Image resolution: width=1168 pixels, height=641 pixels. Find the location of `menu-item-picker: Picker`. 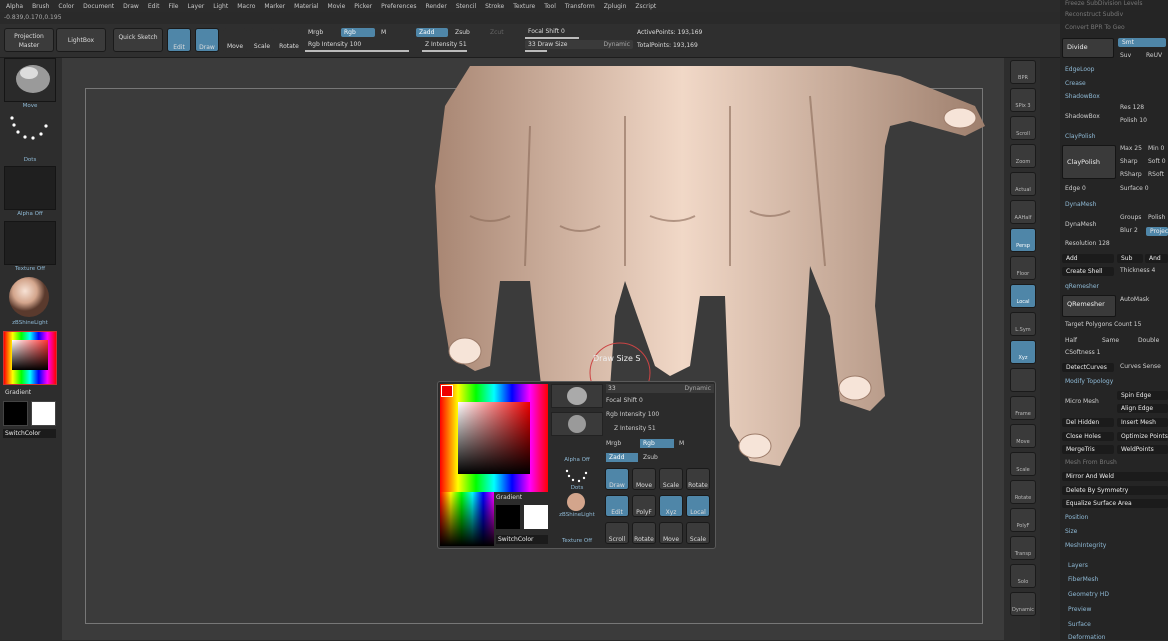

menu-item-picker: Picker is located at coordinates (363, 6).